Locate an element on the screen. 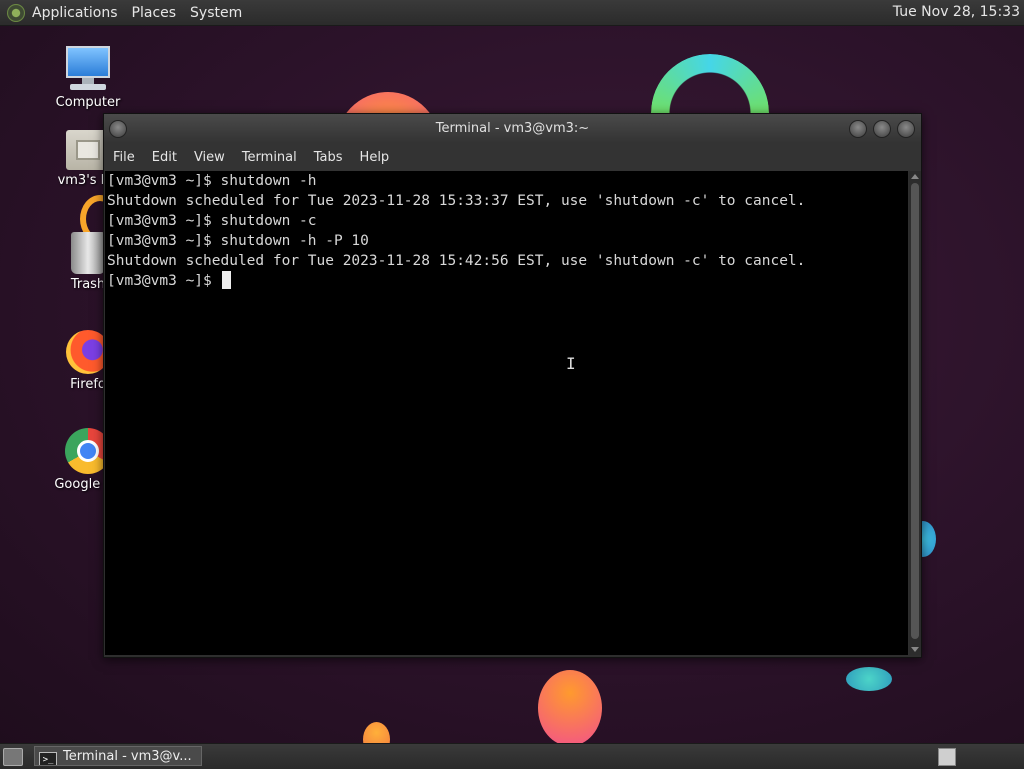 This screenshot has width=1024, height=769. mouse-ibeam-cursor-icon: I is located at coordinates (571, 363).